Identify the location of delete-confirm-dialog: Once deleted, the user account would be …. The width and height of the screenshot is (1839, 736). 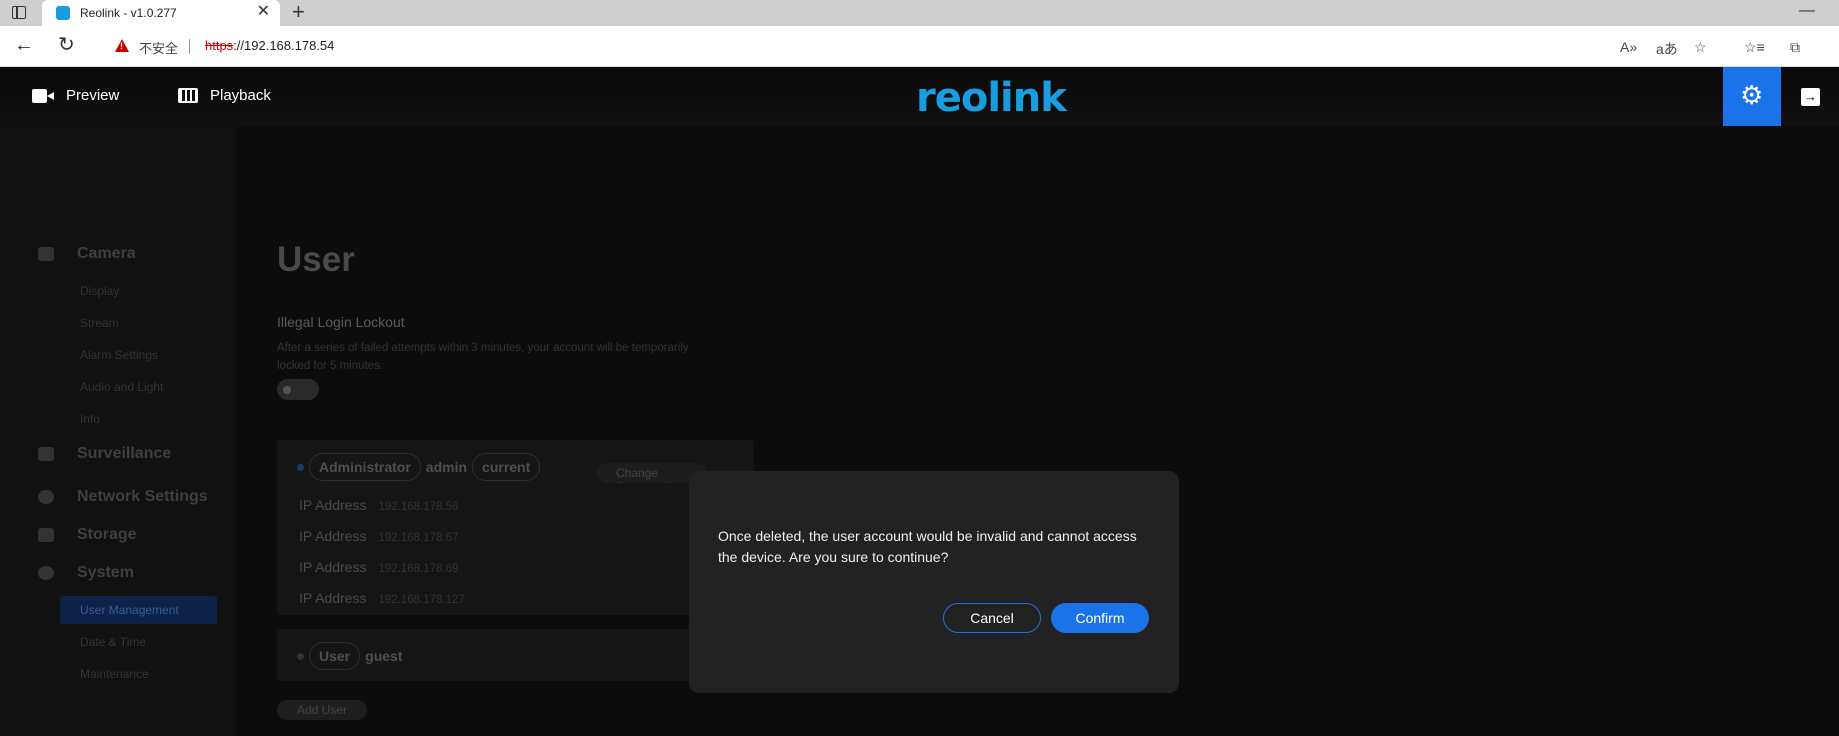
(934, 582).